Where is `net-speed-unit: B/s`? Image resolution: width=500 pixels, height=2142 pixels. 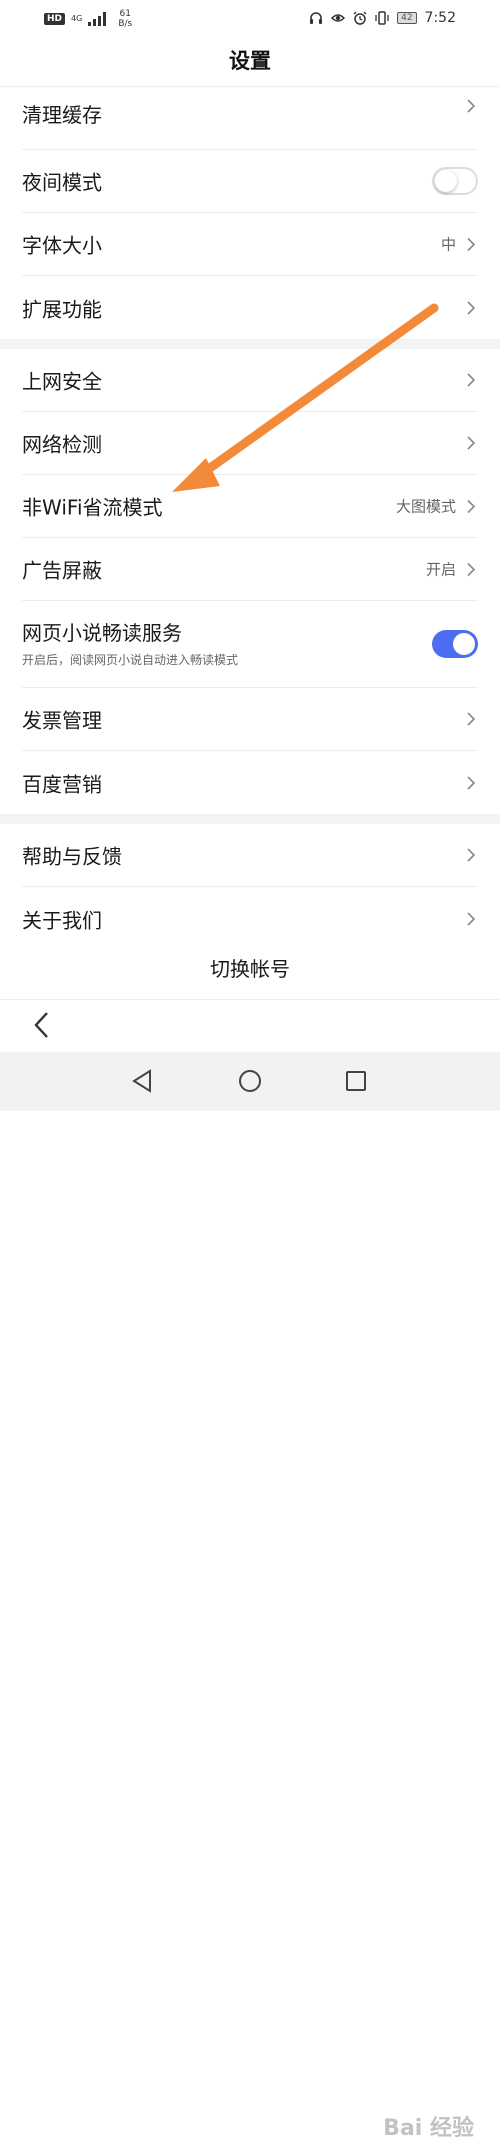 net-speed-unit: B/s is located at coordinates (125, 24).